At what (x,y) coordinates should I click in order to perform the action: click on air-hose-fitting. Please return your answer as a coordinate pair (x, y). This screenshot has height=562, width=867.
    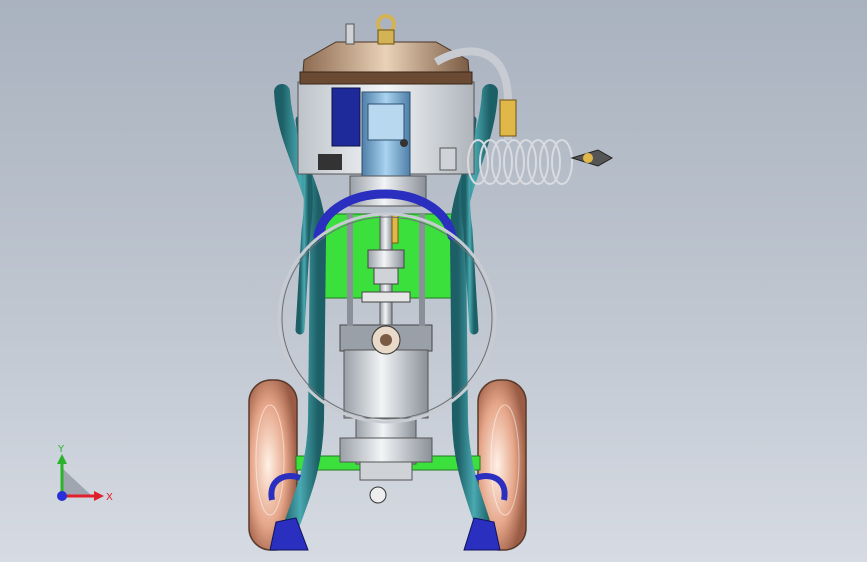
    Looking at the image, I should click on (508, 118).